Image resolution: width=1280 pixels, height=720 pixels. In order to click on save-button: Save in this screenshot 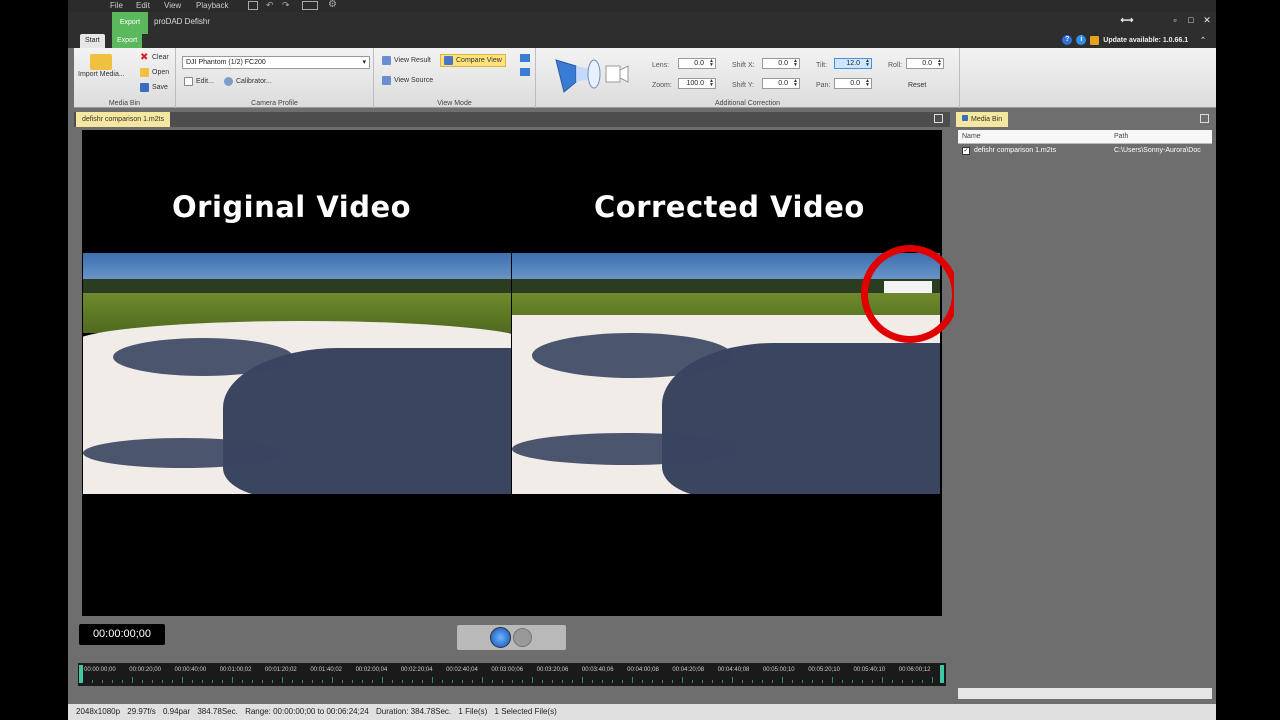, I will do `click(154, 87)`.